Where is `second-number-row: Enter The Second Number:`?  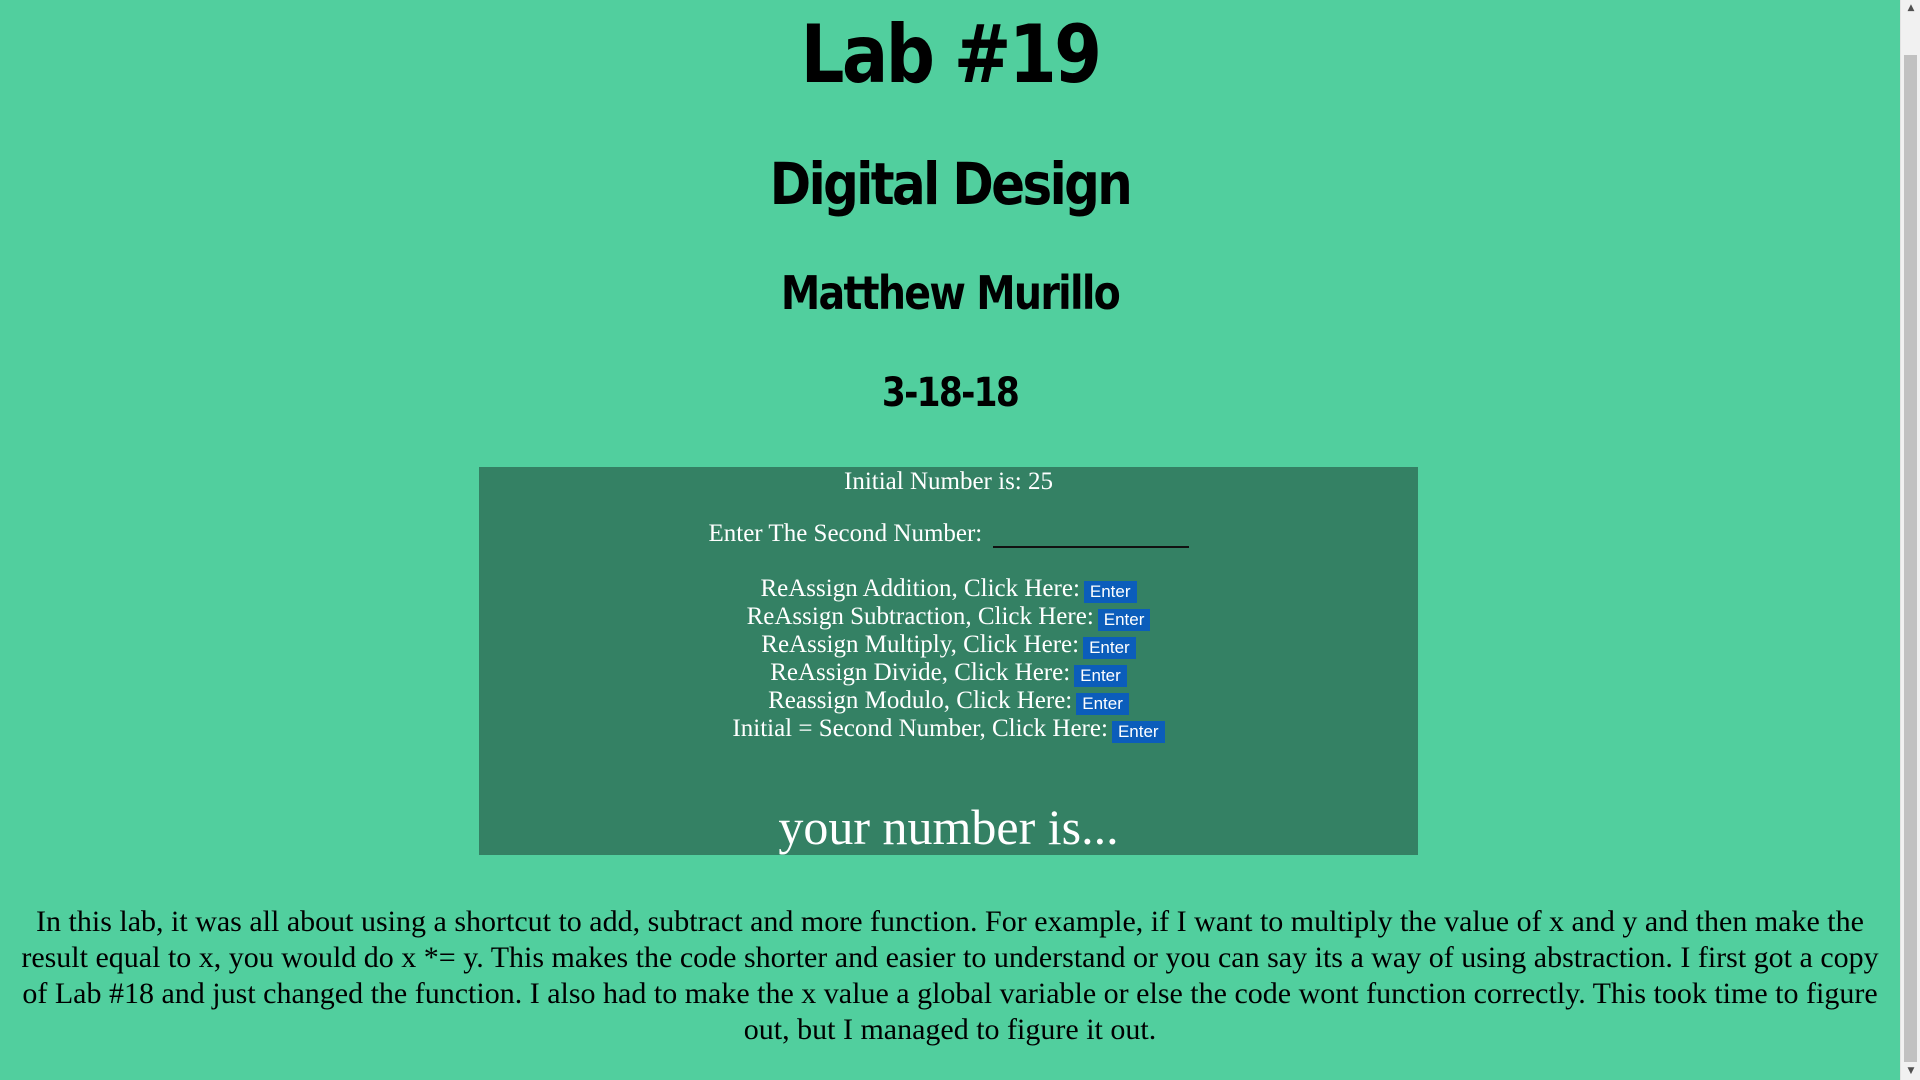 second-number-row: Enter The Second Number: is located at coordinates (948, 534).